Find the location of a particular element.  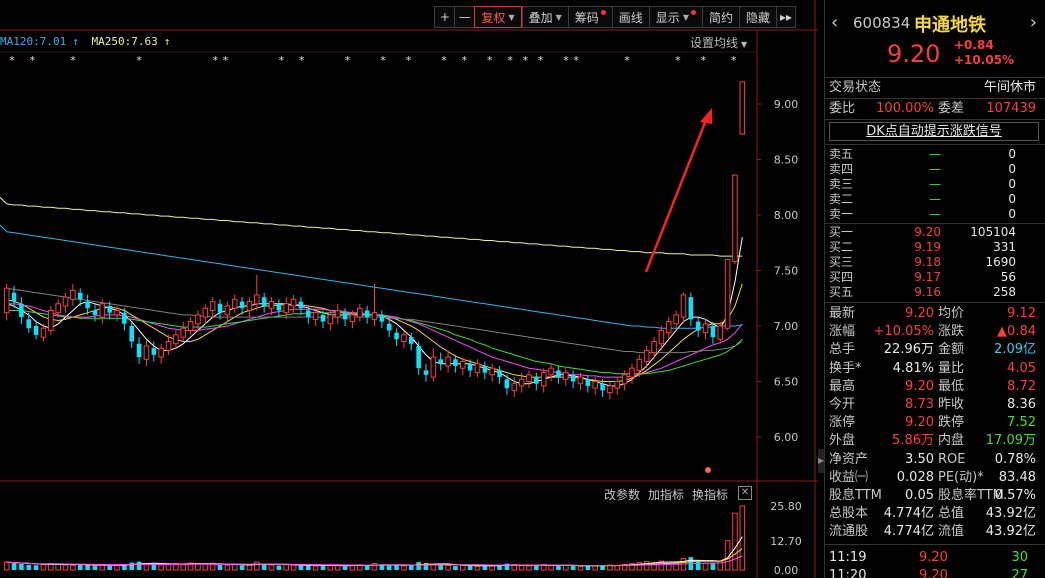

stat-label: 今开 is located at coordinates (842, 404).